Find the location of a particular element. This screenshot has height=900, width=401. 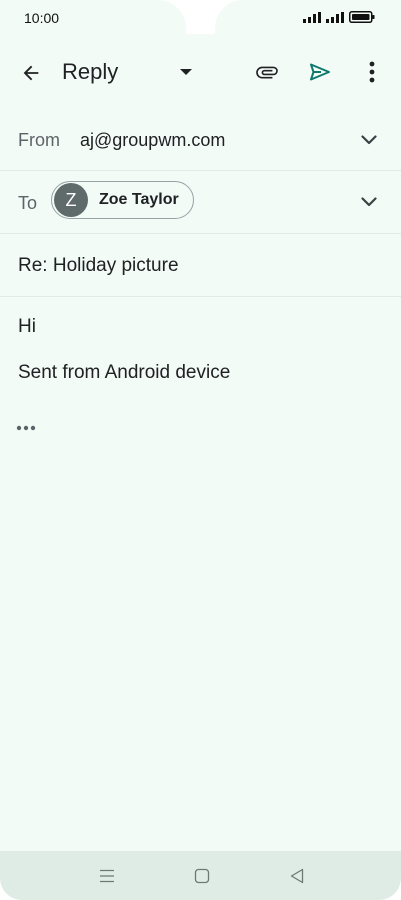

square-icon is located at coordinates (202, 876).